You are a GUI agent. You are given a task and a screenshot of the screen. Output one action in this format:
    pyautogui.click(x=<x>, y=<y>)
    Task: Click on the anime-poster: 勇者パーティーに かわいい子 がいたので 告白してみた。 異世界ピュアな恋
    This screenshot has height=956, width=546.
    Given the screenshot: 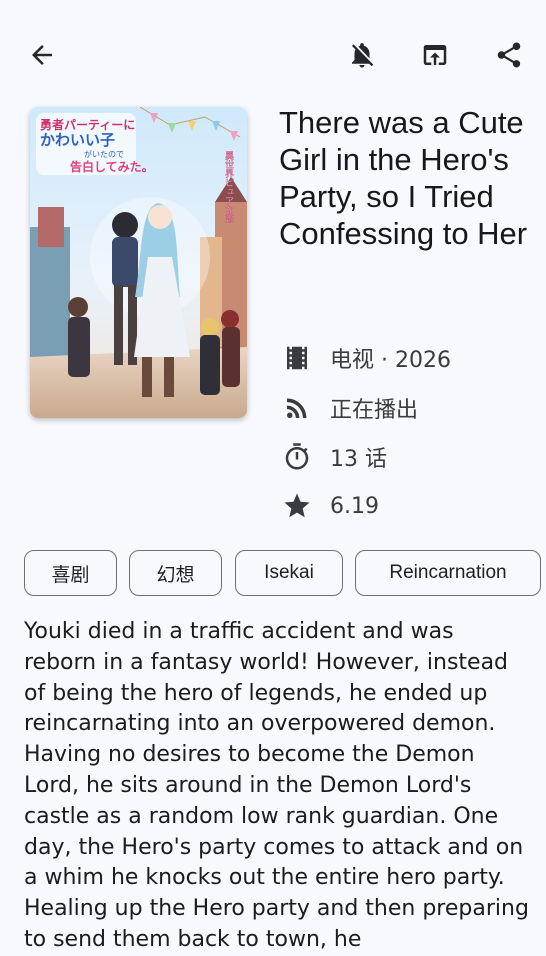 What is the action you would take?
    pyautogui.click(x=138, y=262)
    